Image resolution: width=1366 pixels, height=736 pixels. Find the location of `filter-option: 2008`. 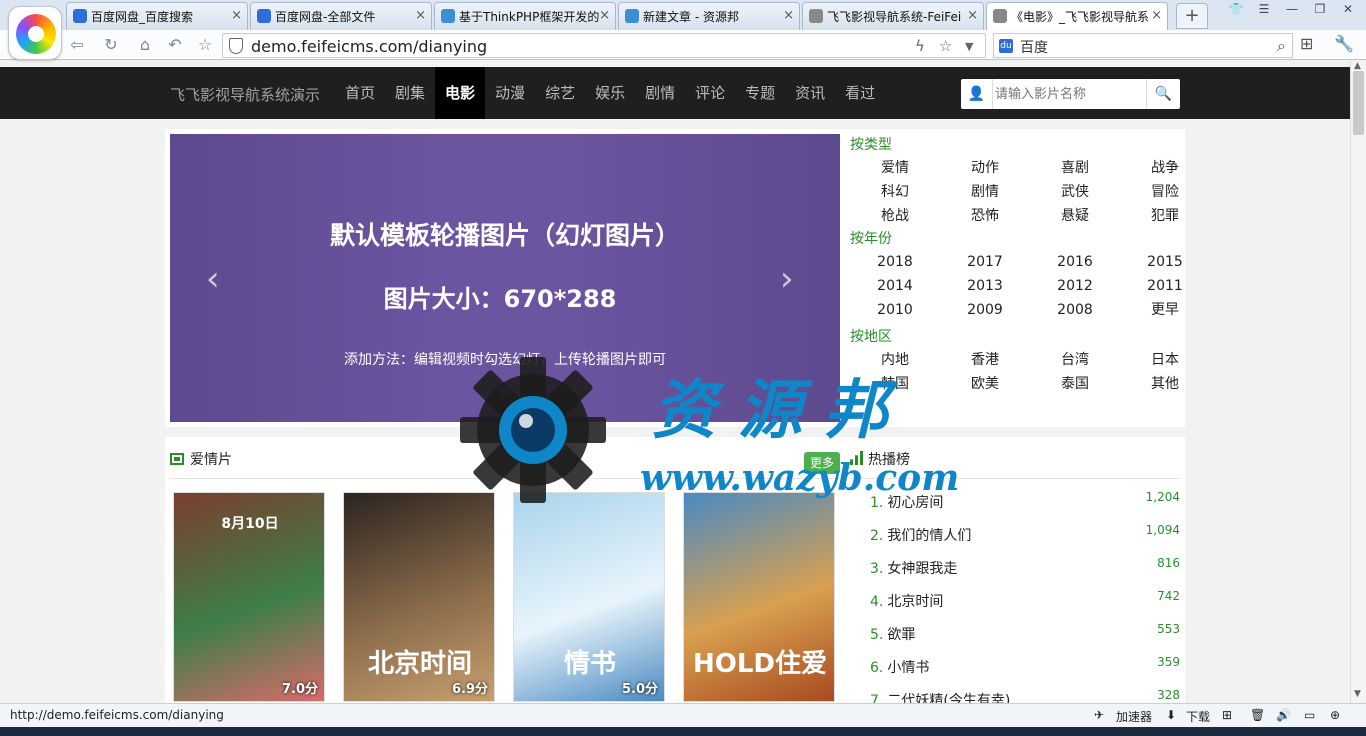

filter-option: 2008 is located at coordinates (1075, 310).